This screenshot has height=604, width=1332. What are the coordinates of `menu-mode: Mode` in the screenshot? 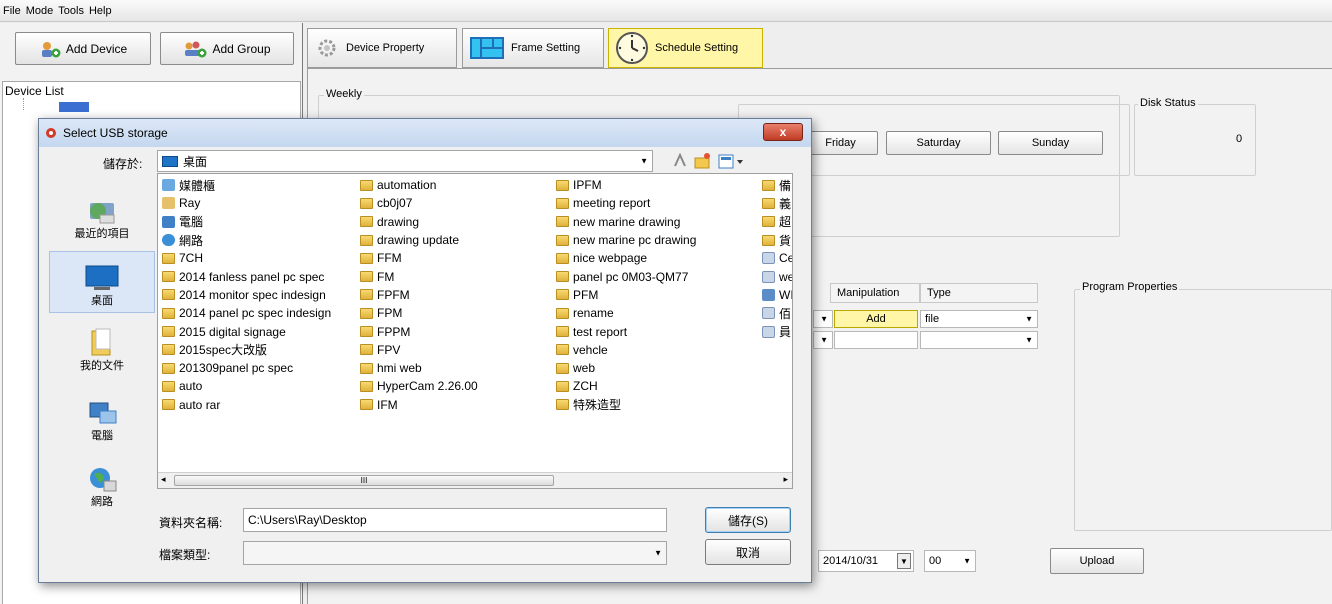 It's located at (40, 11).